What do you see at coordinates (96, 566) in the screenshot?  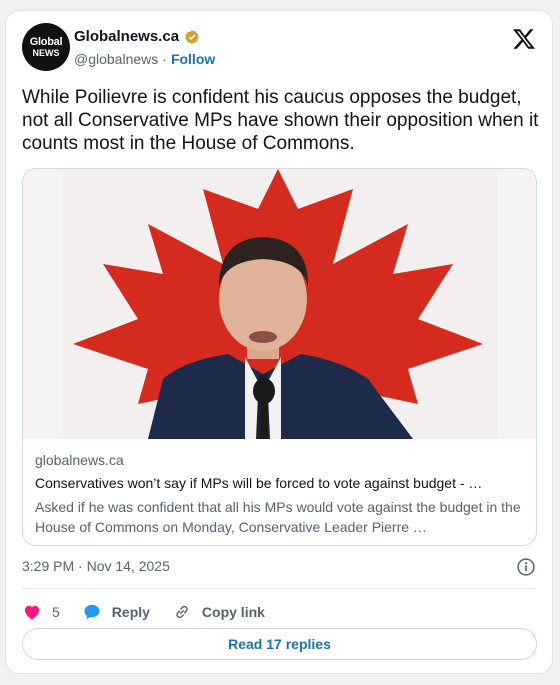 I see `tweet-timestamp: 3:29 PM · Nov 14, 2025` at bounding box center [96, 566].